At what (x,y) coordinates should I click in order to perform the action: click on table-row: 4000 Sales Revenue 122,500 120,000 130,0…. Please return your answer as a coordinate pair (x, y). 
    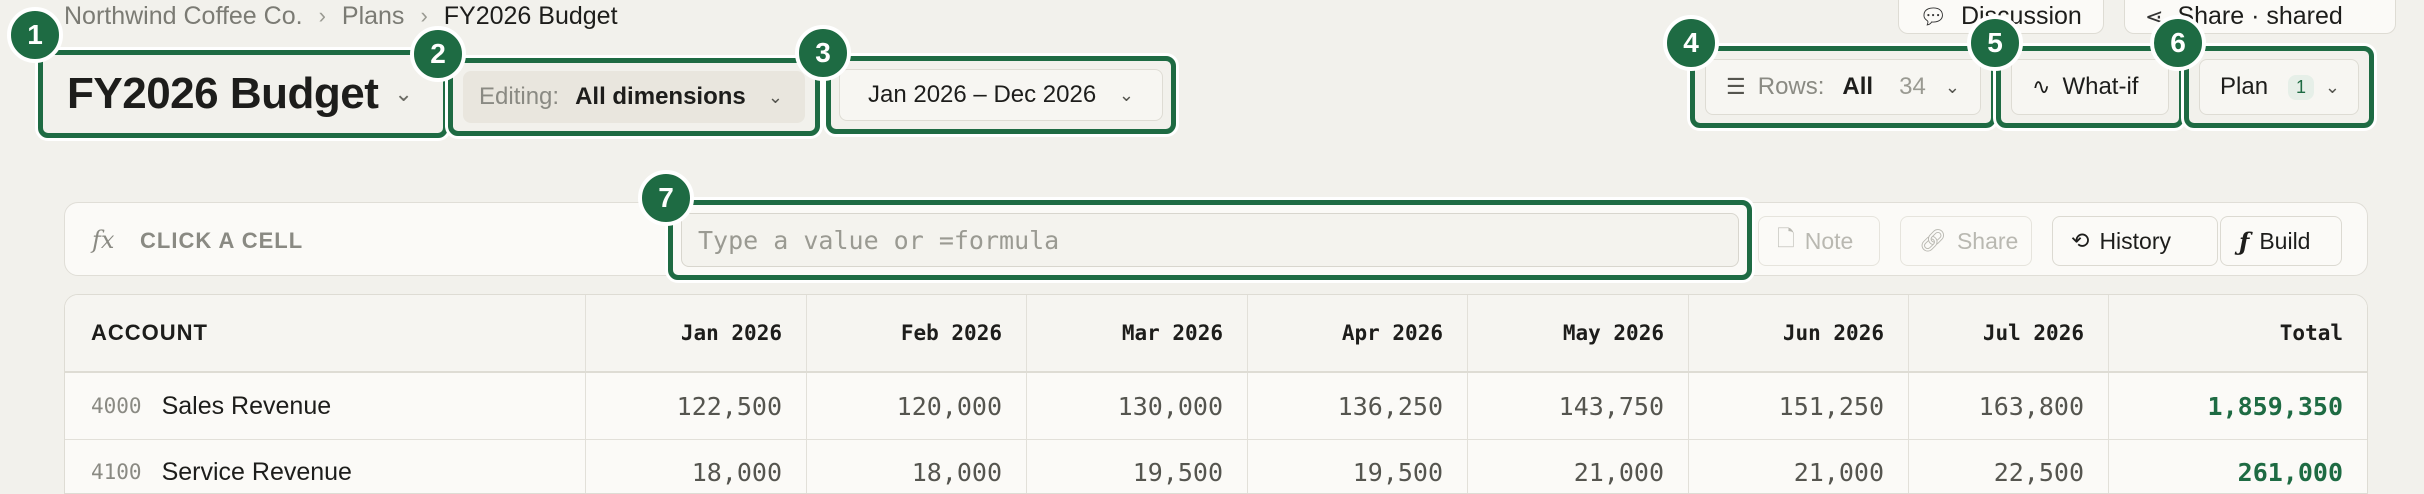
    Looking at the image, I should click on (1216, 406).